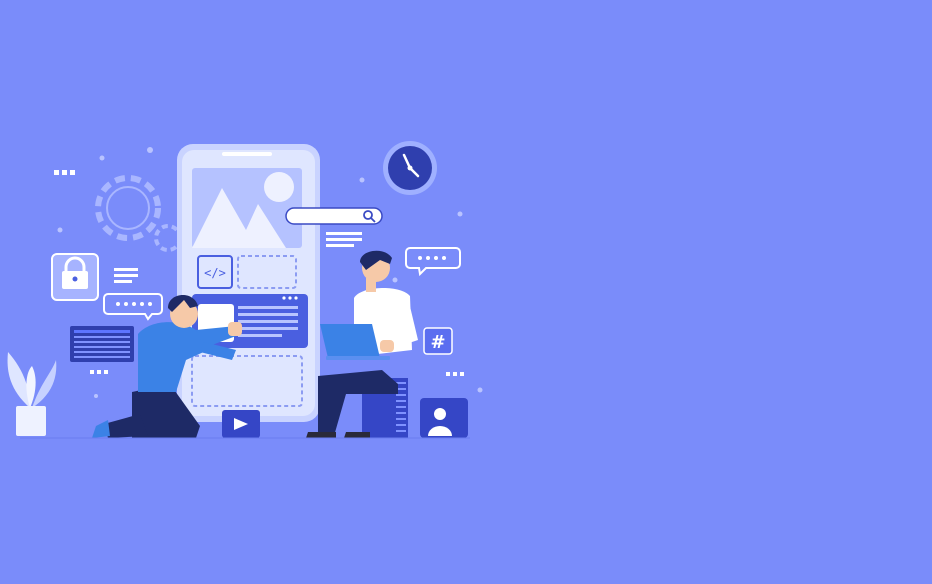 This screenshot has width=932, height=584. I want to click on chat-bubble-right-icon, so click(433, 262).